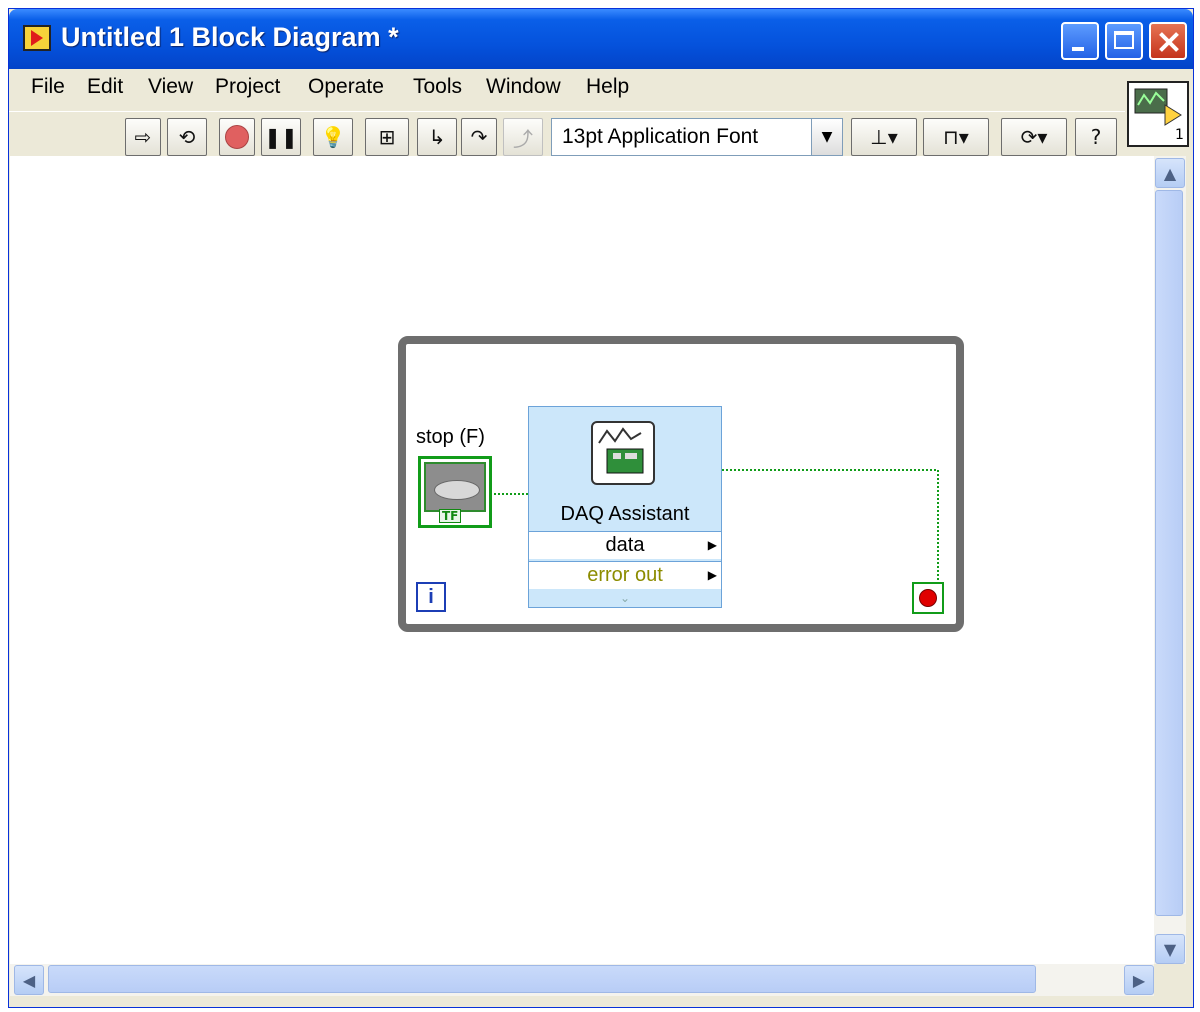 The image size is (1200, 1012). I want to click on daq-output-error-out: error out ▶, so click(625, 575).